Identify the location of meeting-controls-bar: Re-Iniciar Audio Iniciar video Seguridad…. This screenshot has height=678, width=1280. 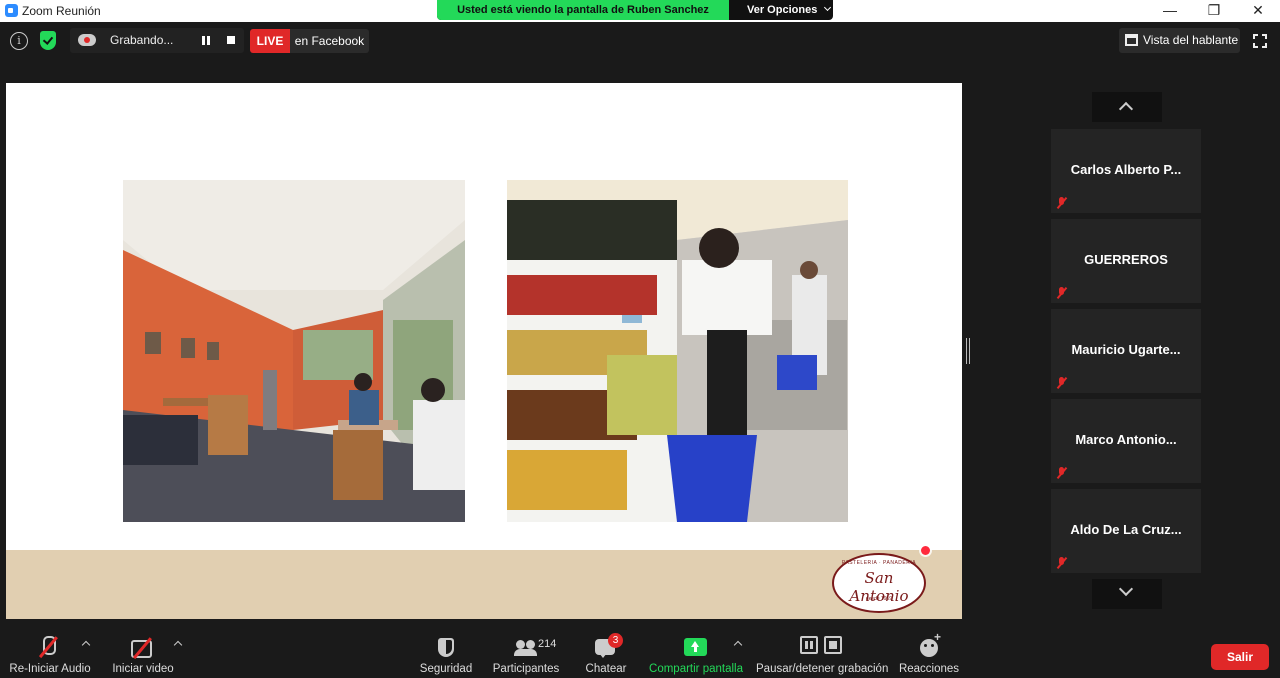
(640, 652).